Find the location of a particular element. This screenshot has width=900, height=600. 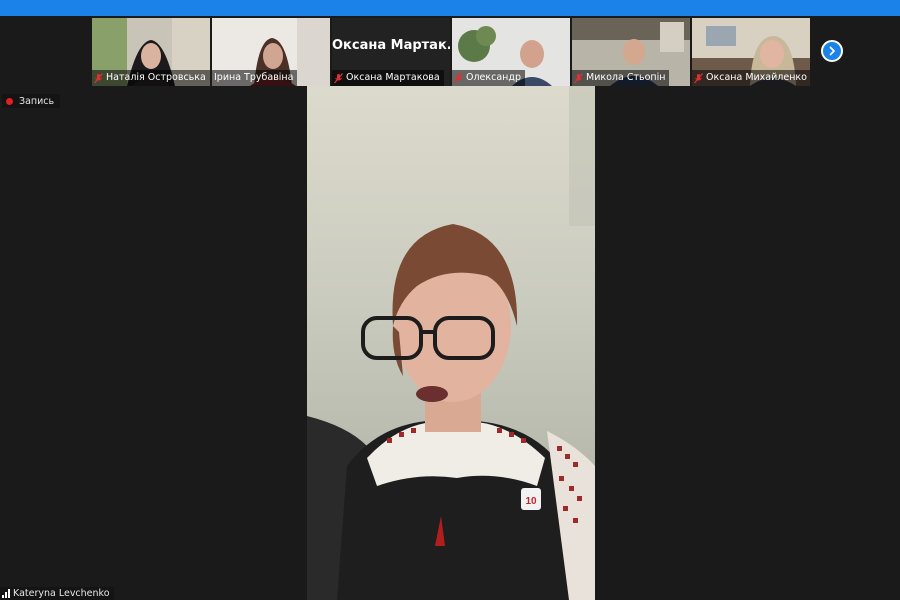

participant-label: Оксана Михайленко is located at coordinates (751, 78).